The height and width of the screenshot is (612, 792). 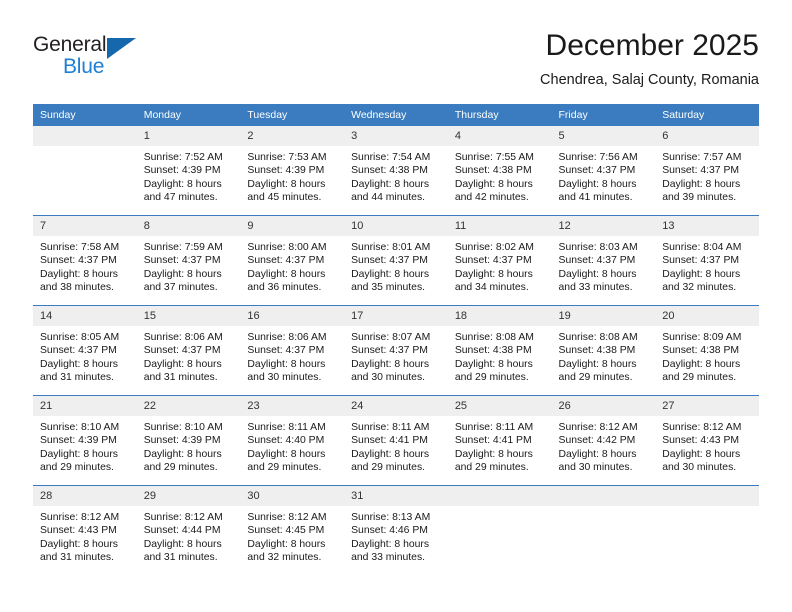 What do you see at coordinates (287, 337) in the screenshot?
I see `day-detail-line: Sunrise: 8:06 AM` at bounding box center [287, 337].